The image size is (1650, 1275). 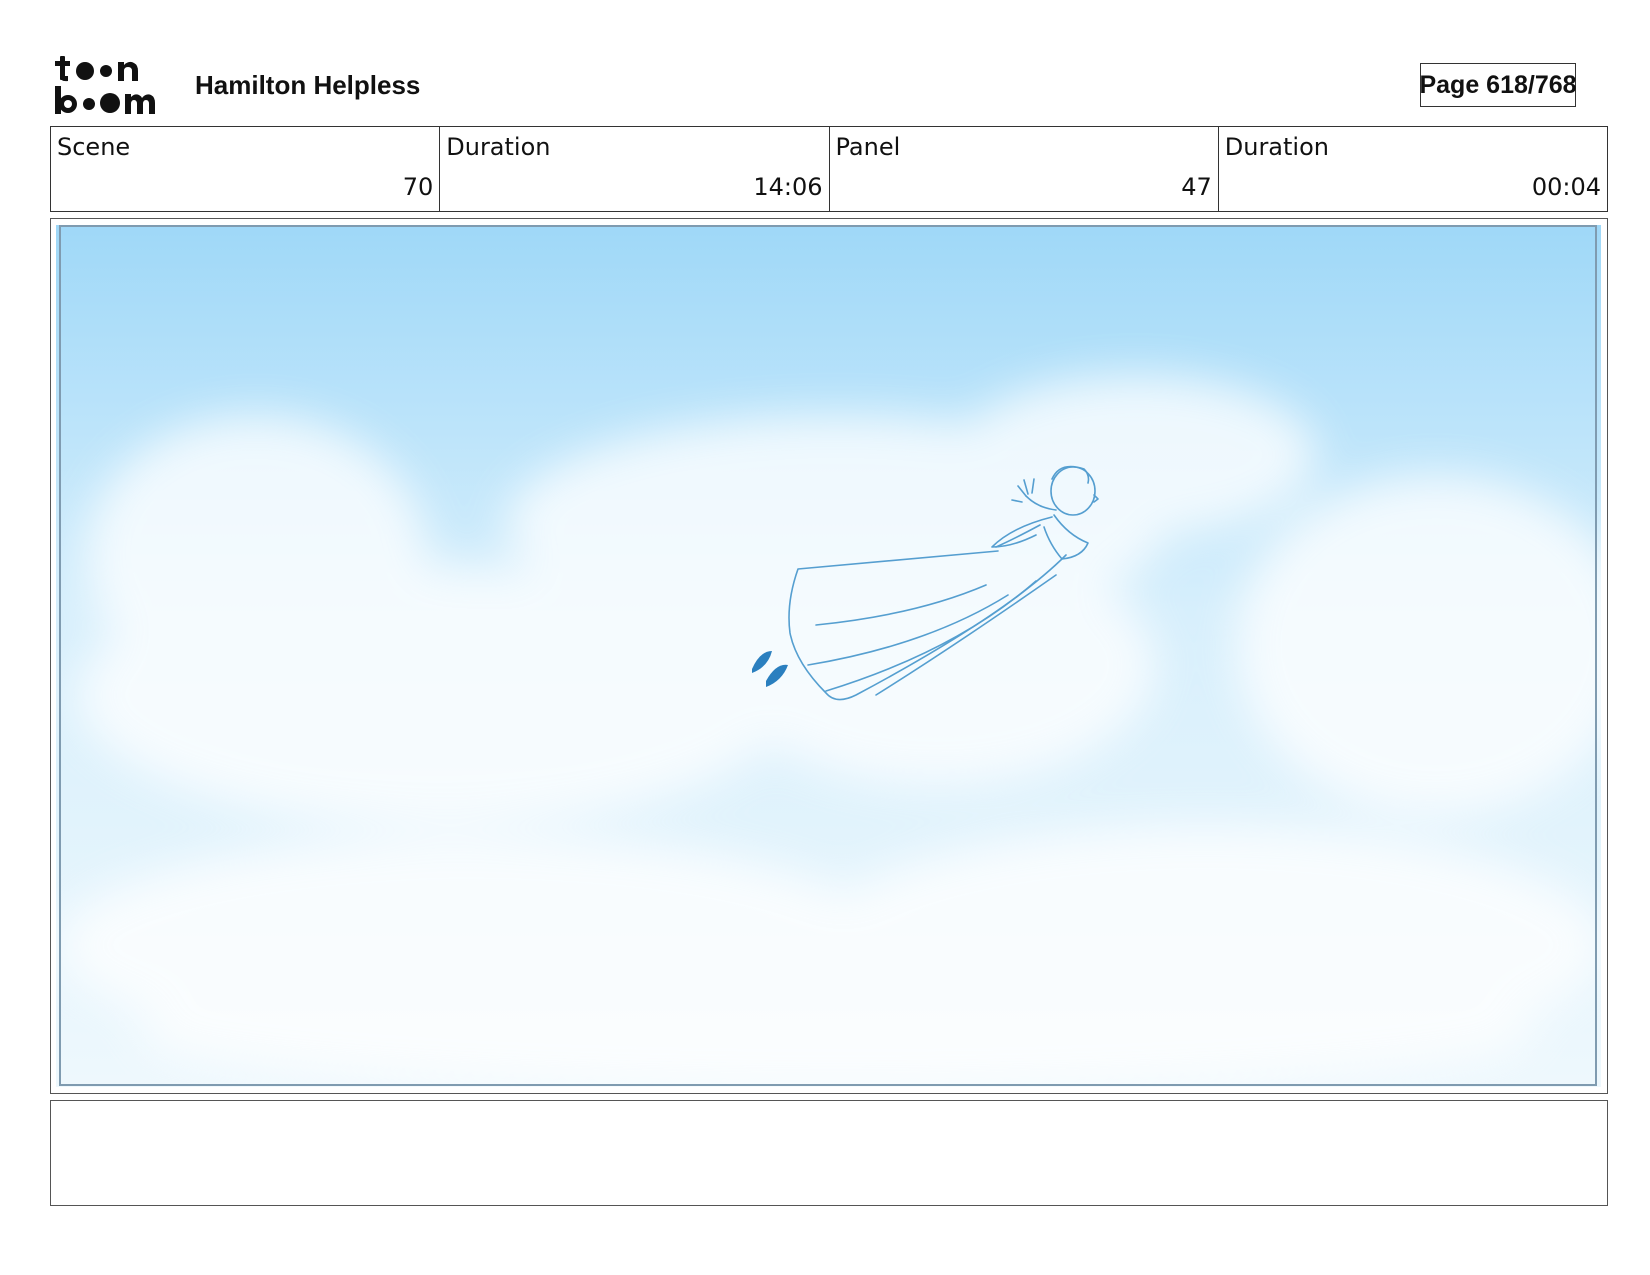 I want to click on scene-label: Scene, so click(x=94, y=147).